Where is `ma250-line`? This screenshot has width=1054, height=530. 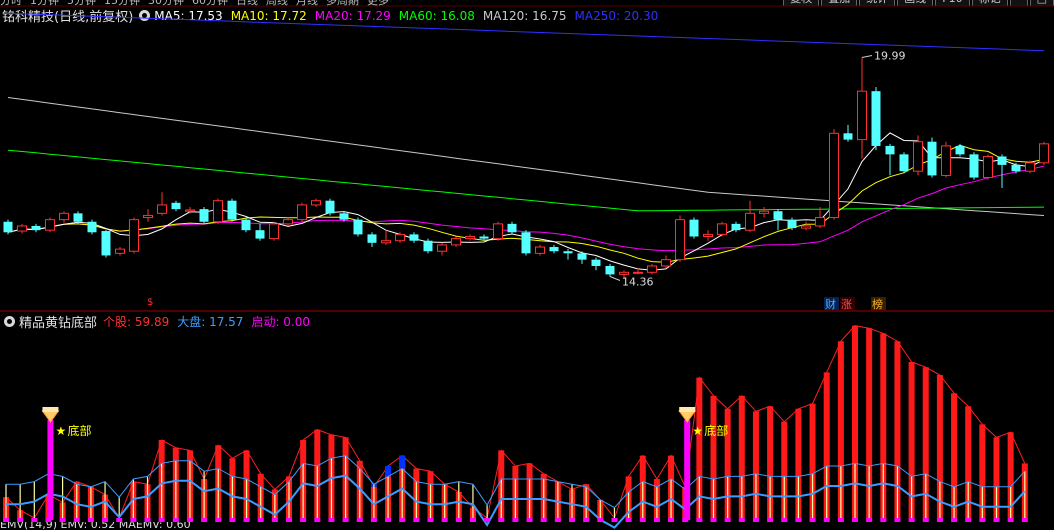 ma250-line is located at coordinates (526, 32).